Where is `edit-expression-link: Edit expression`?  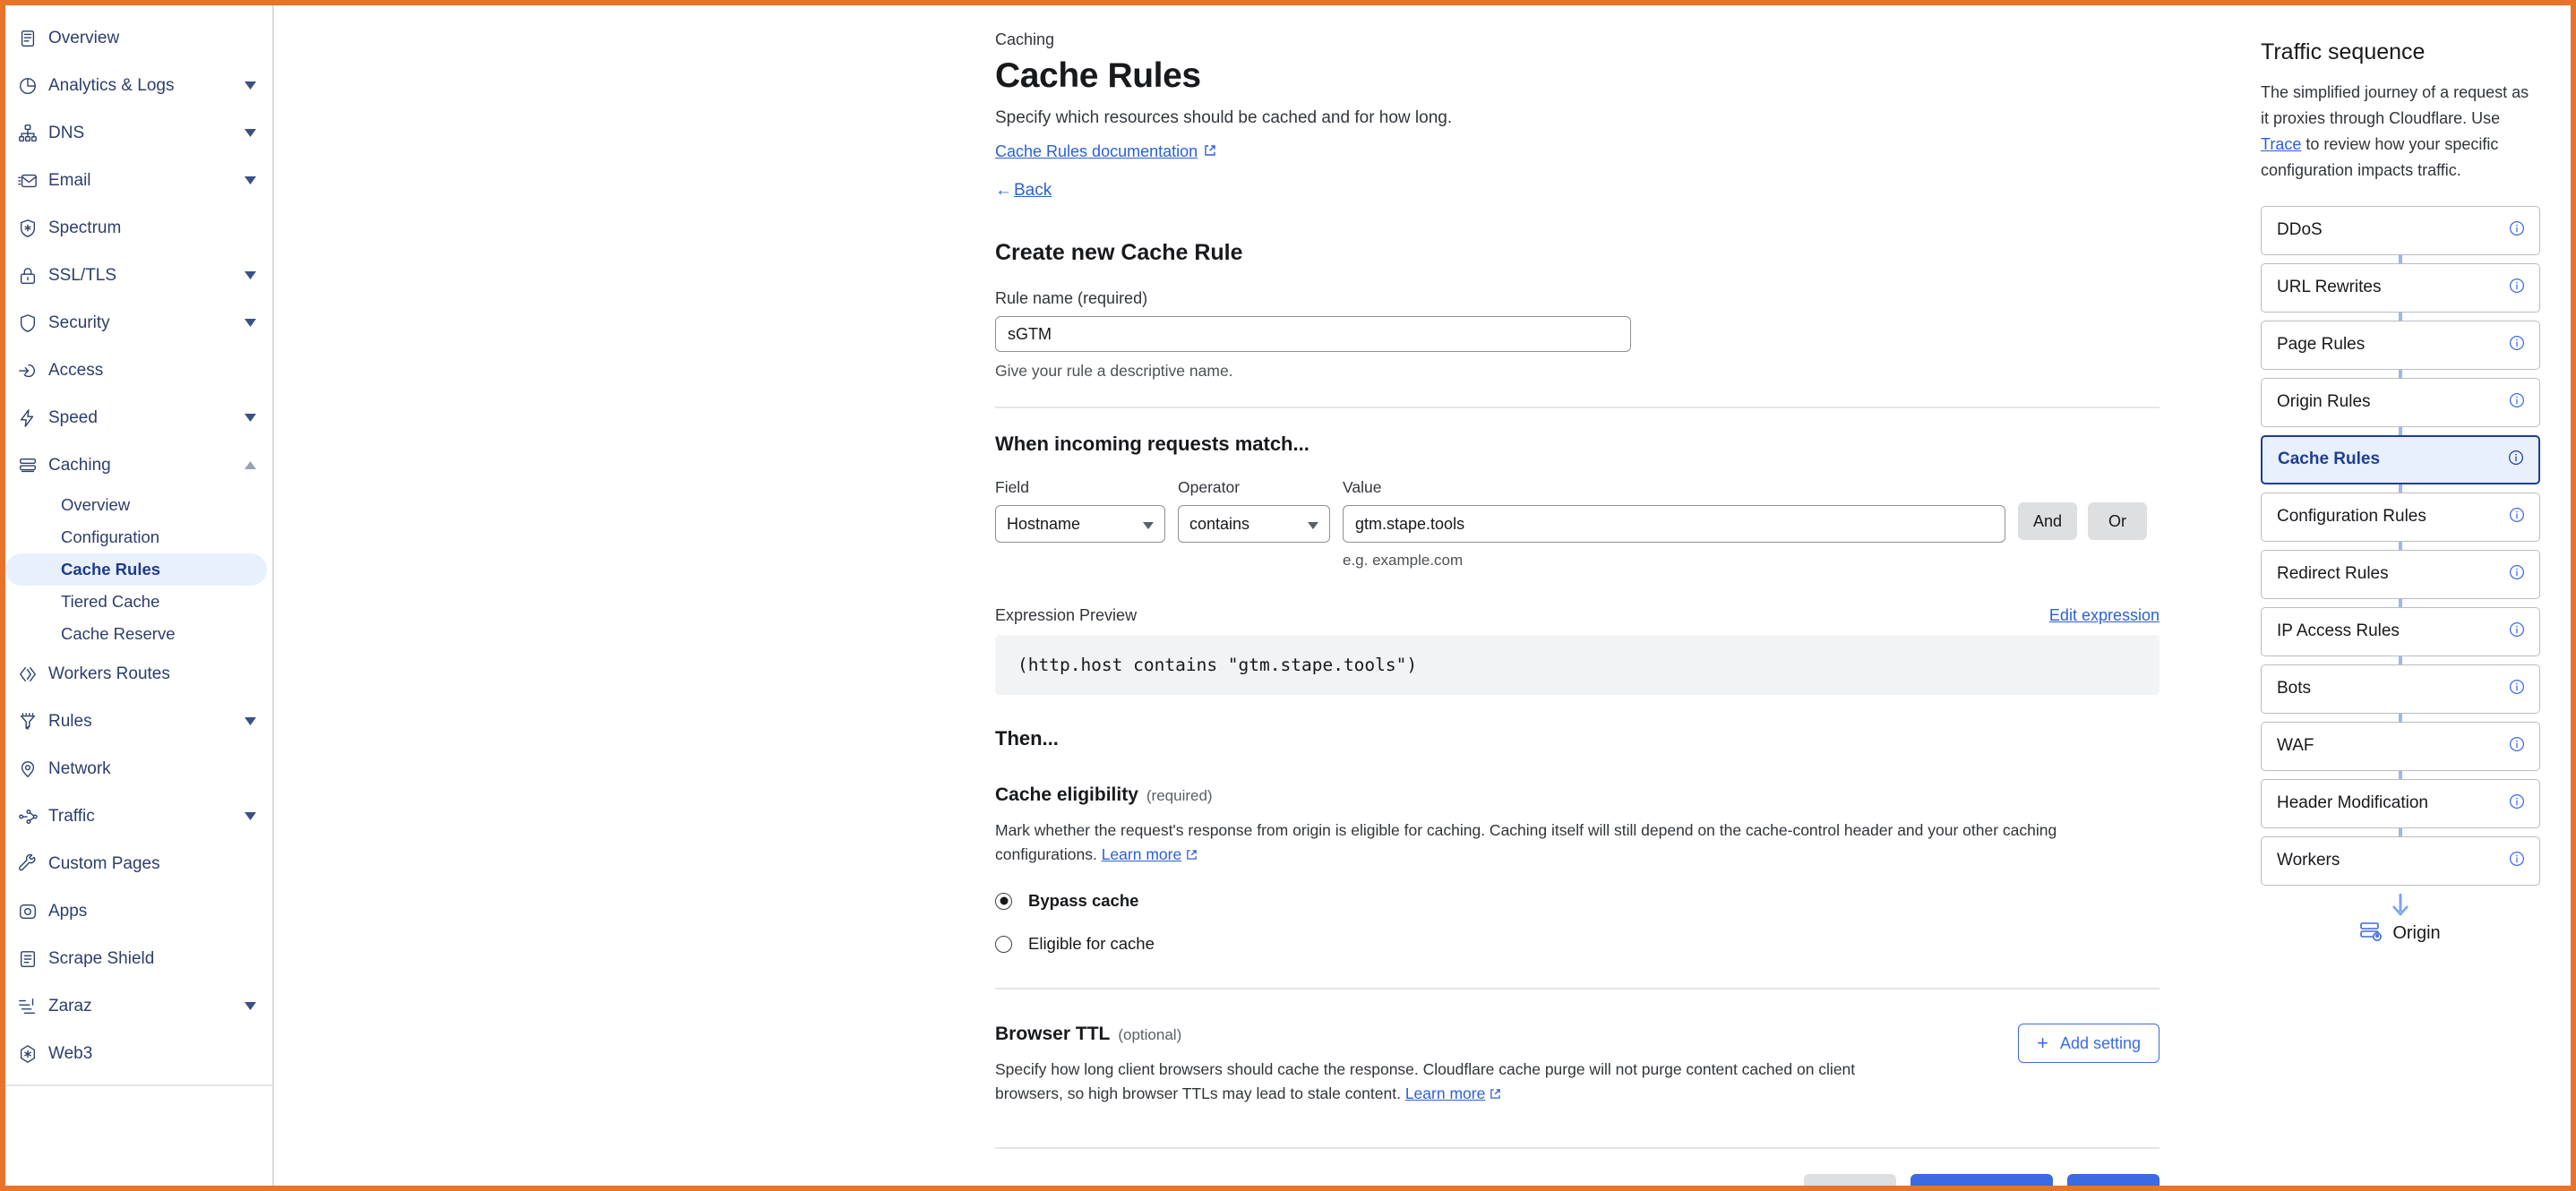
edit-expression-link: Edit expression is located at coordinates (2104, 615).